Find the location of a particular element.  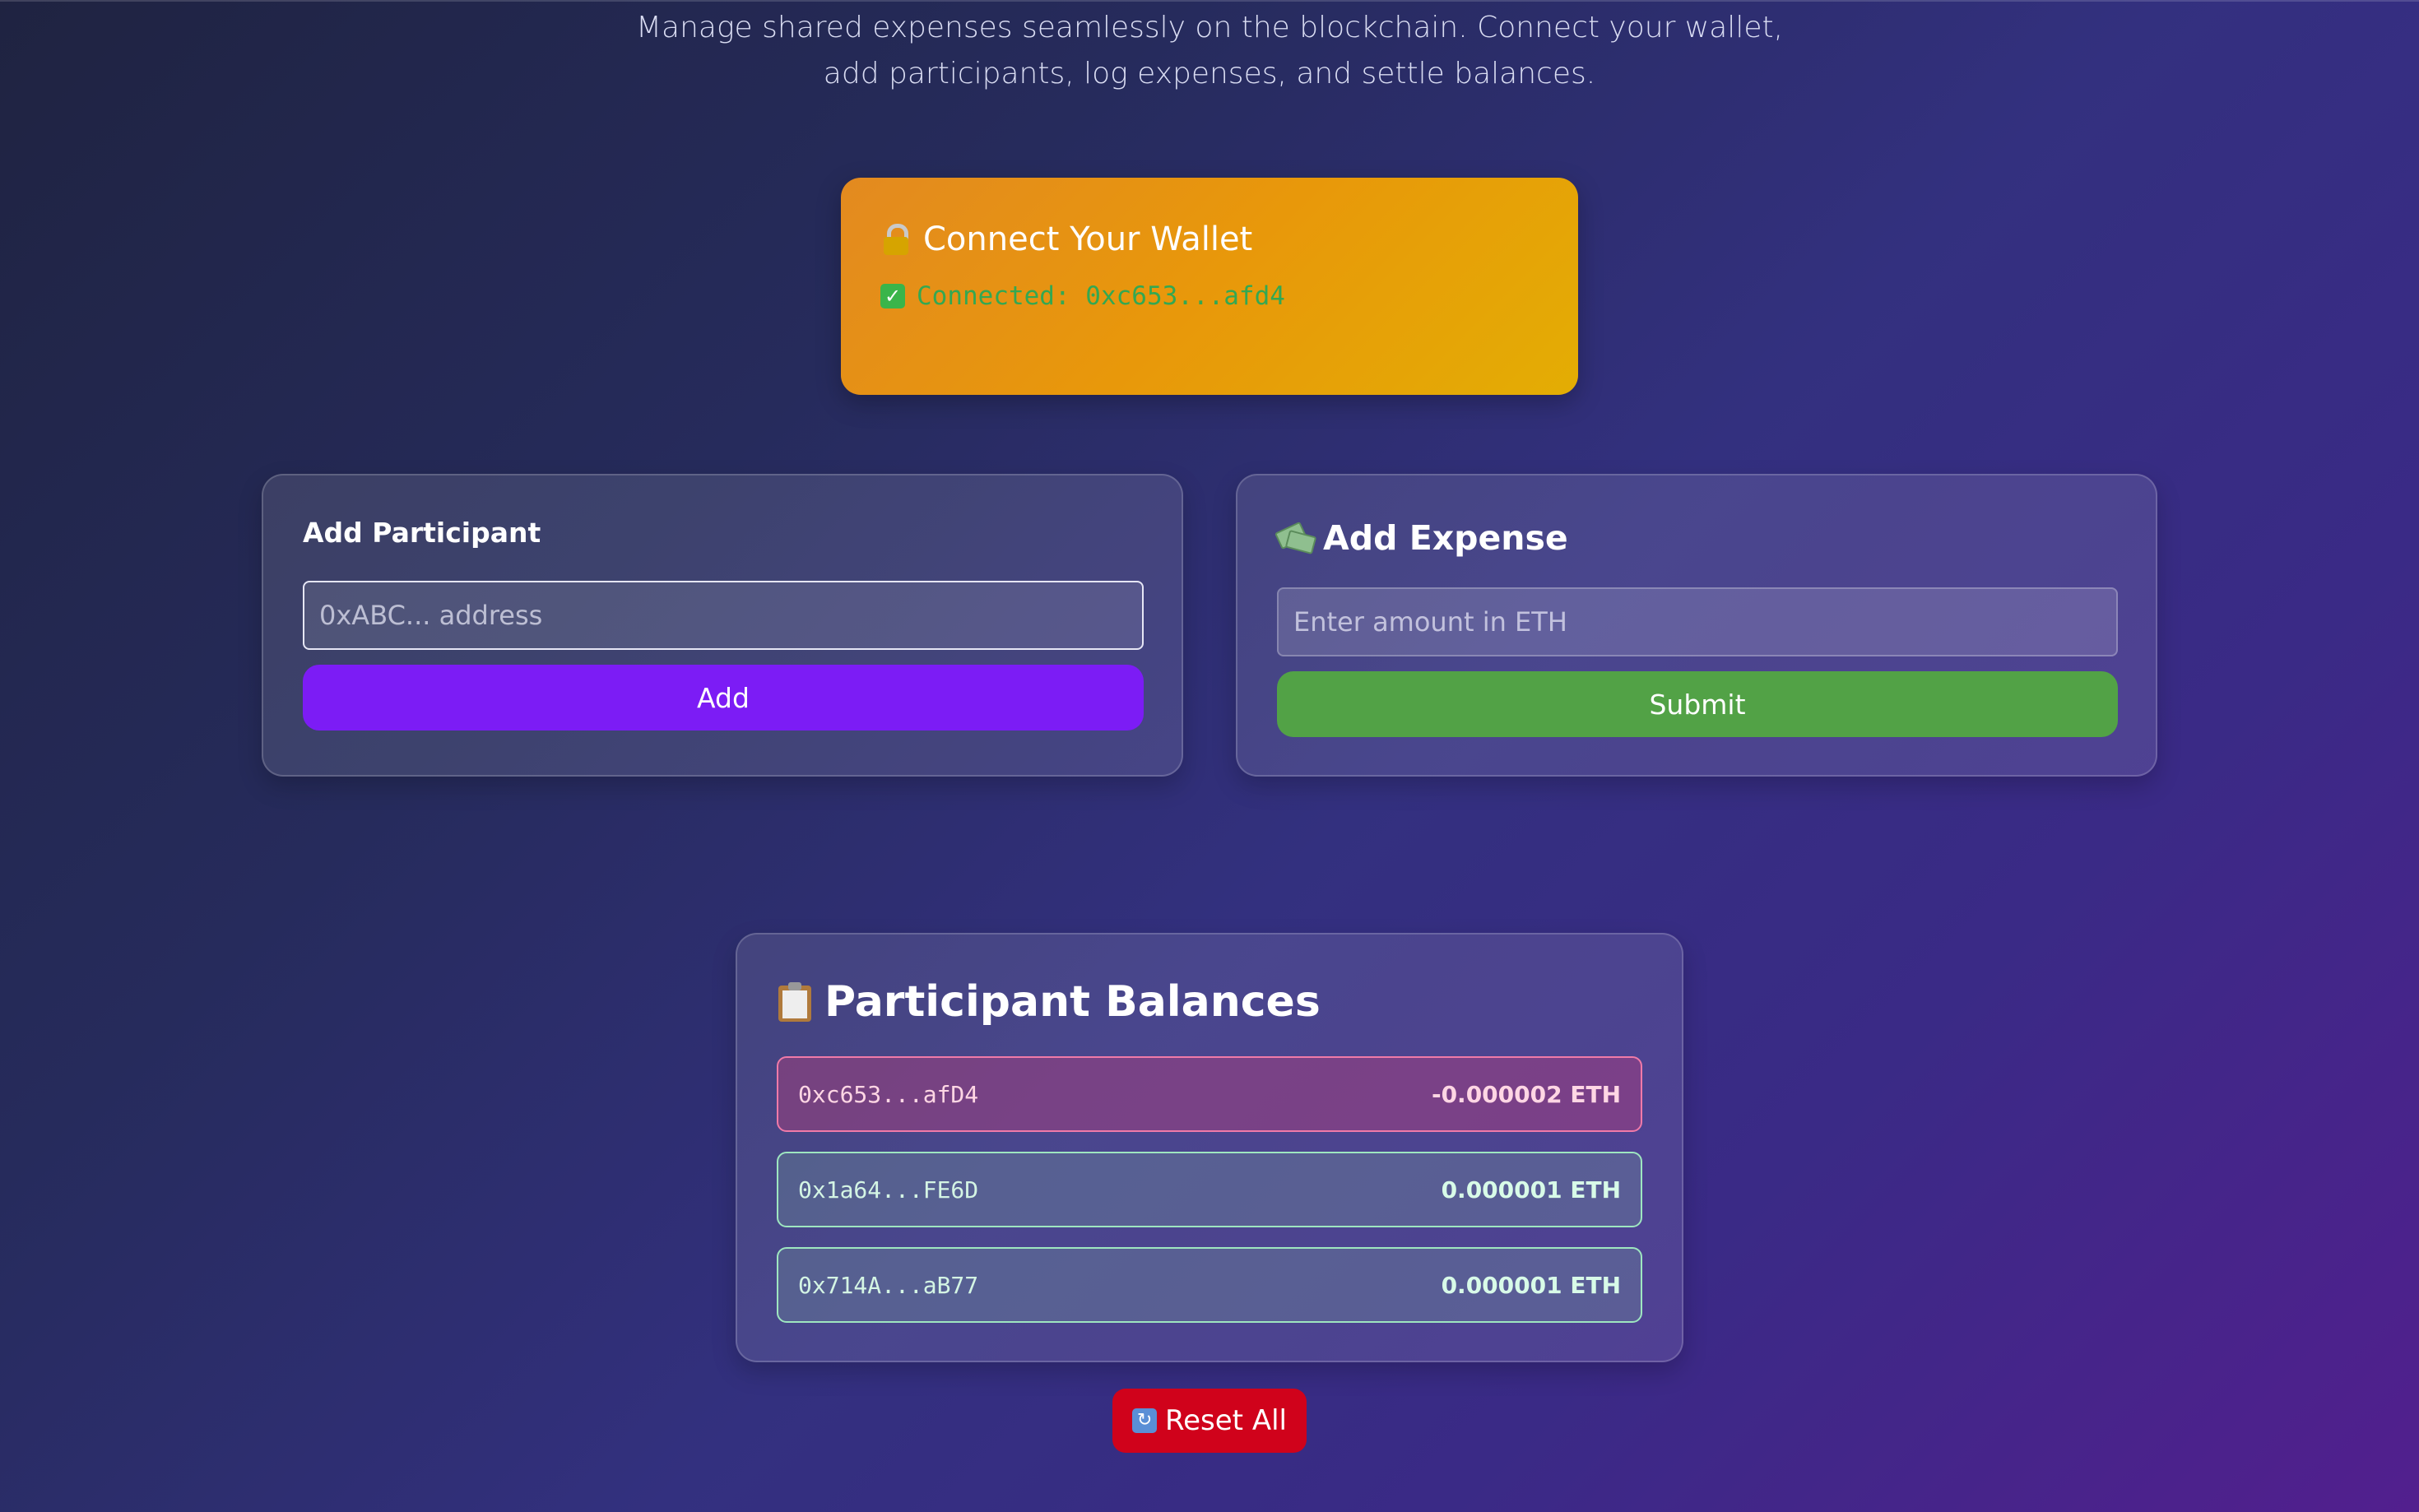

add-participant-button: Add is located at coordinates (724, 697).